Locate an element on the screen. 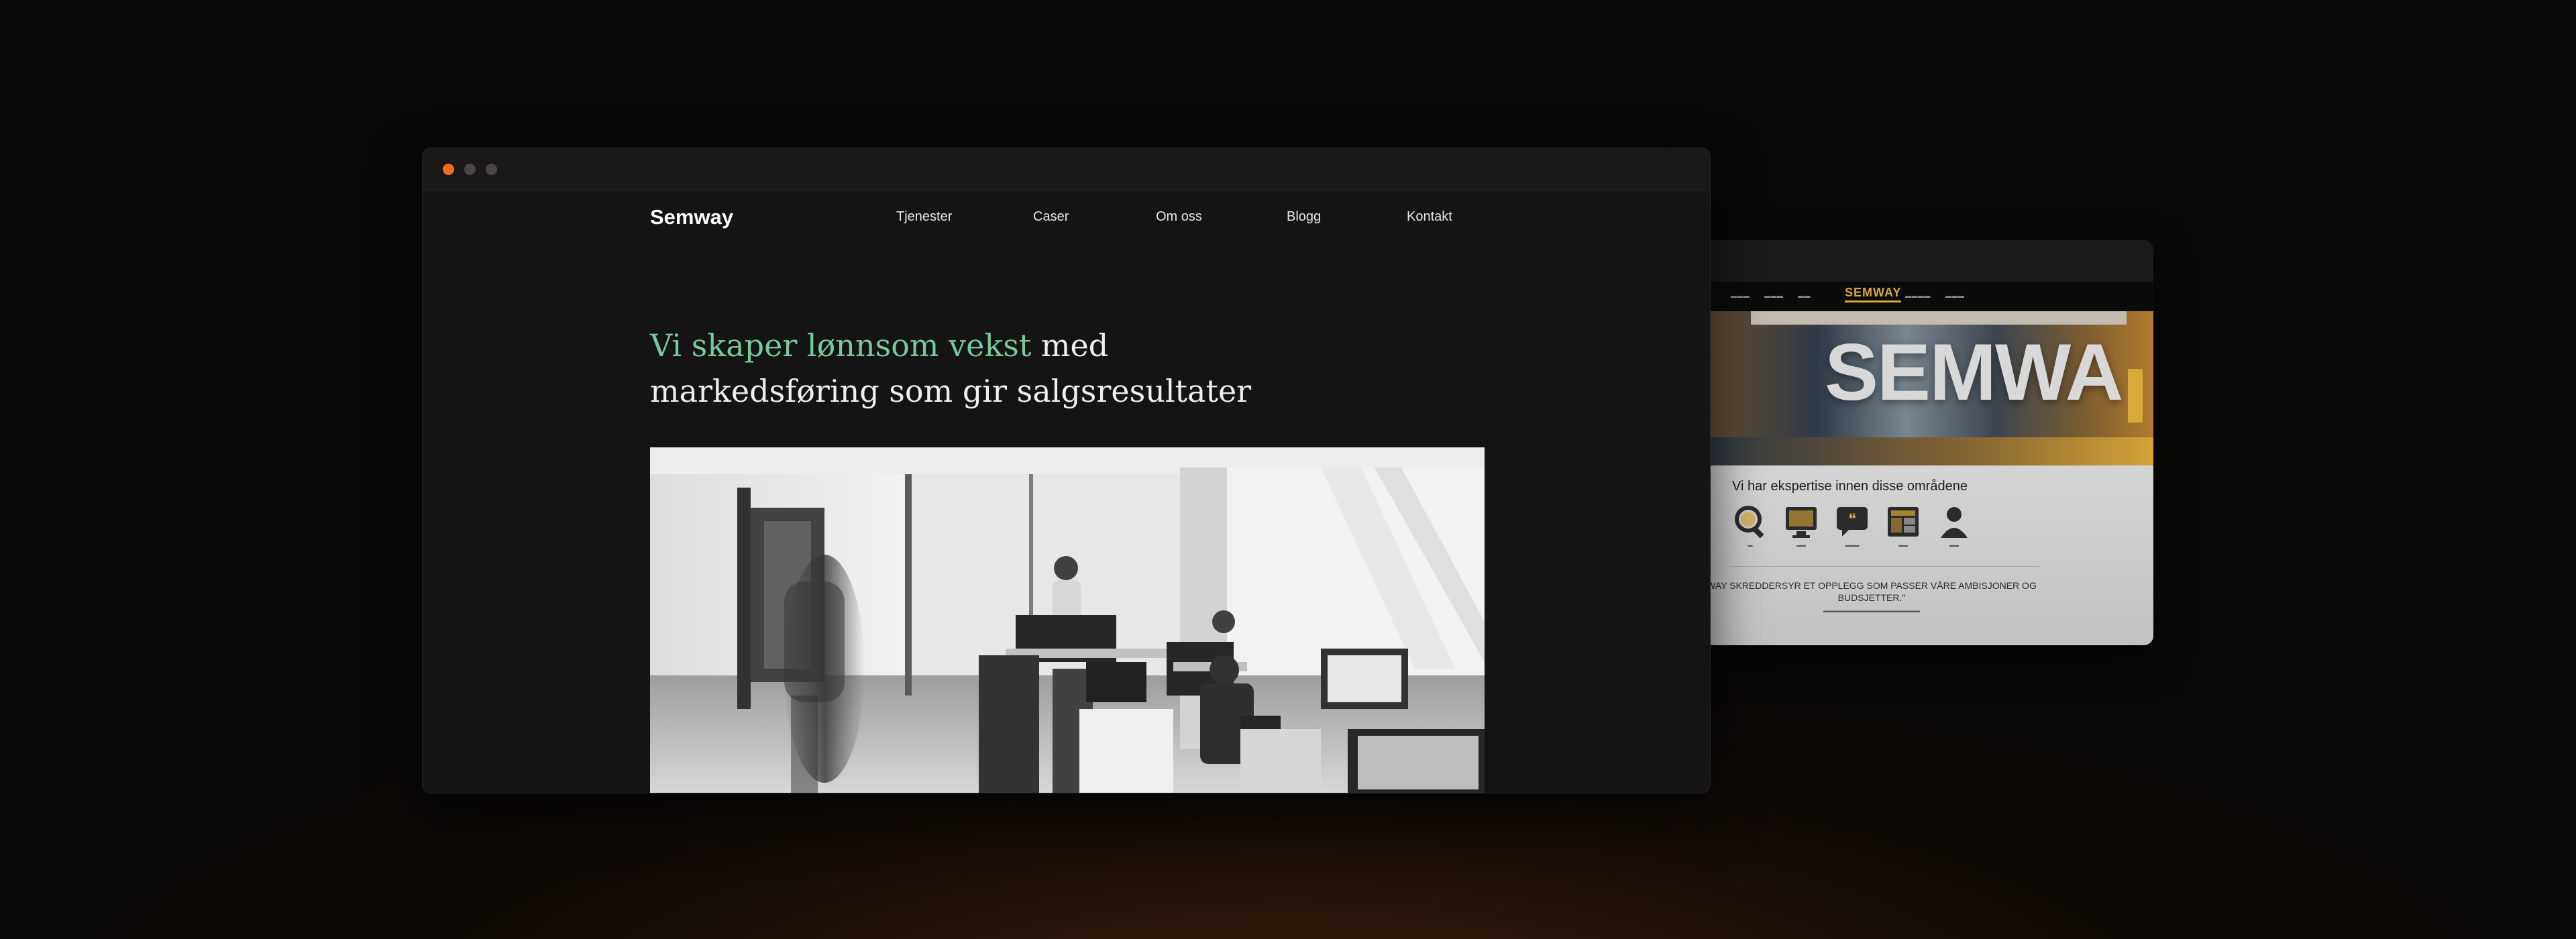 Image resolution: width=2576 pixels, height=939 pixels. old-service-item: ▬ is located at coordinates (1750, 526).